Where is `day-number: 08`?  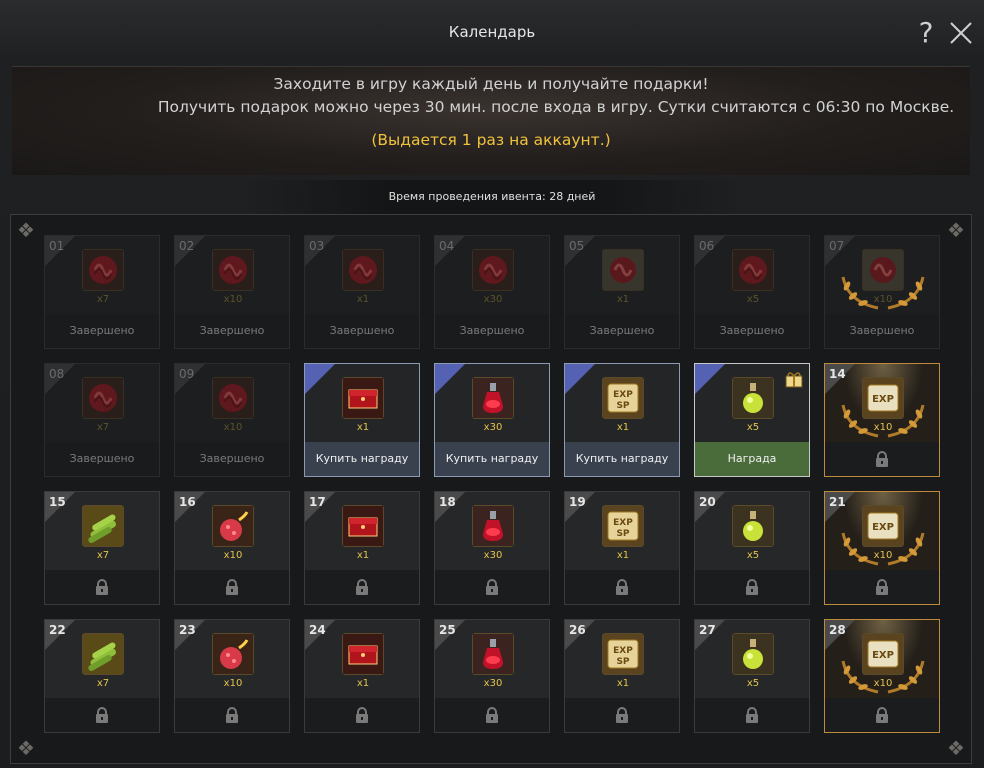
day-number: 08 is located at coordinates (57, 374).